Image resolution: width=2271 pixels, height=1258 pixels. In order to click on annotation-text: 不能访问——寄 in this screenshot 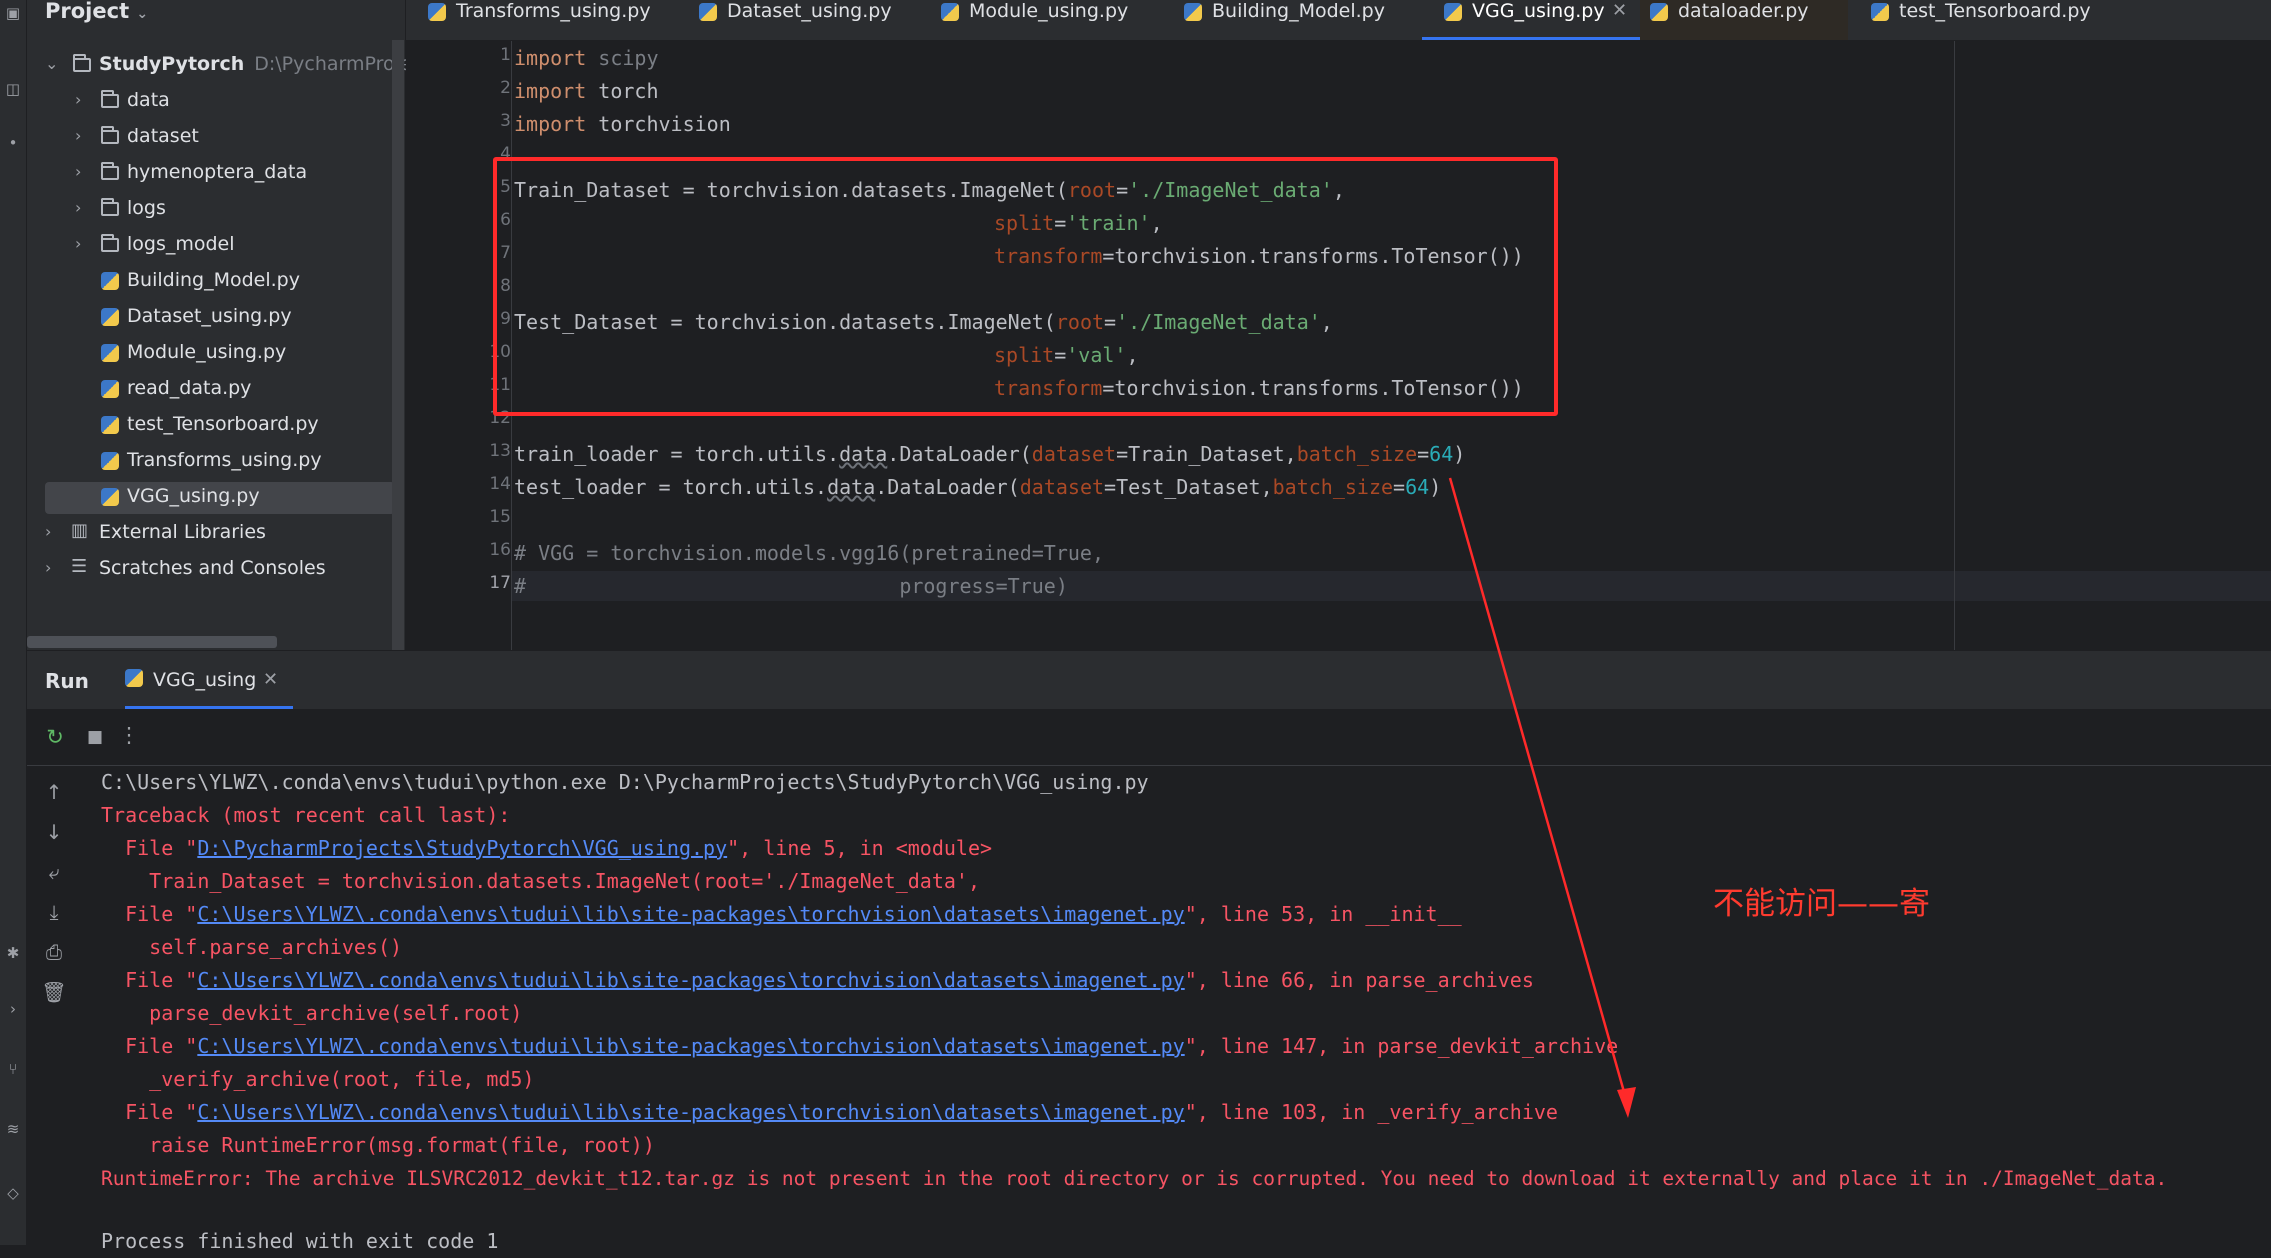, I will do `click(1821, 904)`.